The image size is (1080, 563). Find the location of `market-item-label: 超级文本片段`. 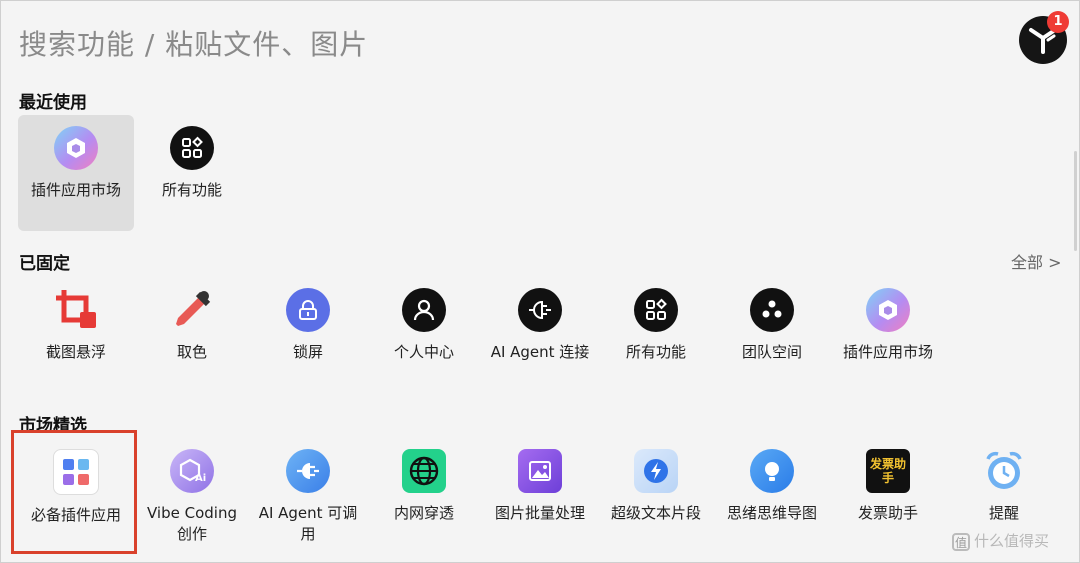

market-item-label: 超级文本片段 is located at coordinates (655, 513).